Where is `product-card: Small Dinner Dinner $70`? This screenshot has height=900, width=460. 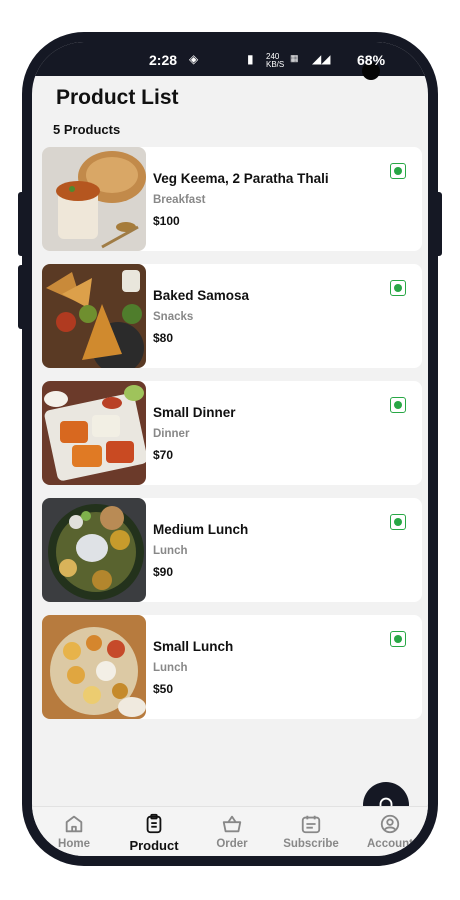
product-card: Small Dinner Dinner $70 is located at coordinates (232, 433).